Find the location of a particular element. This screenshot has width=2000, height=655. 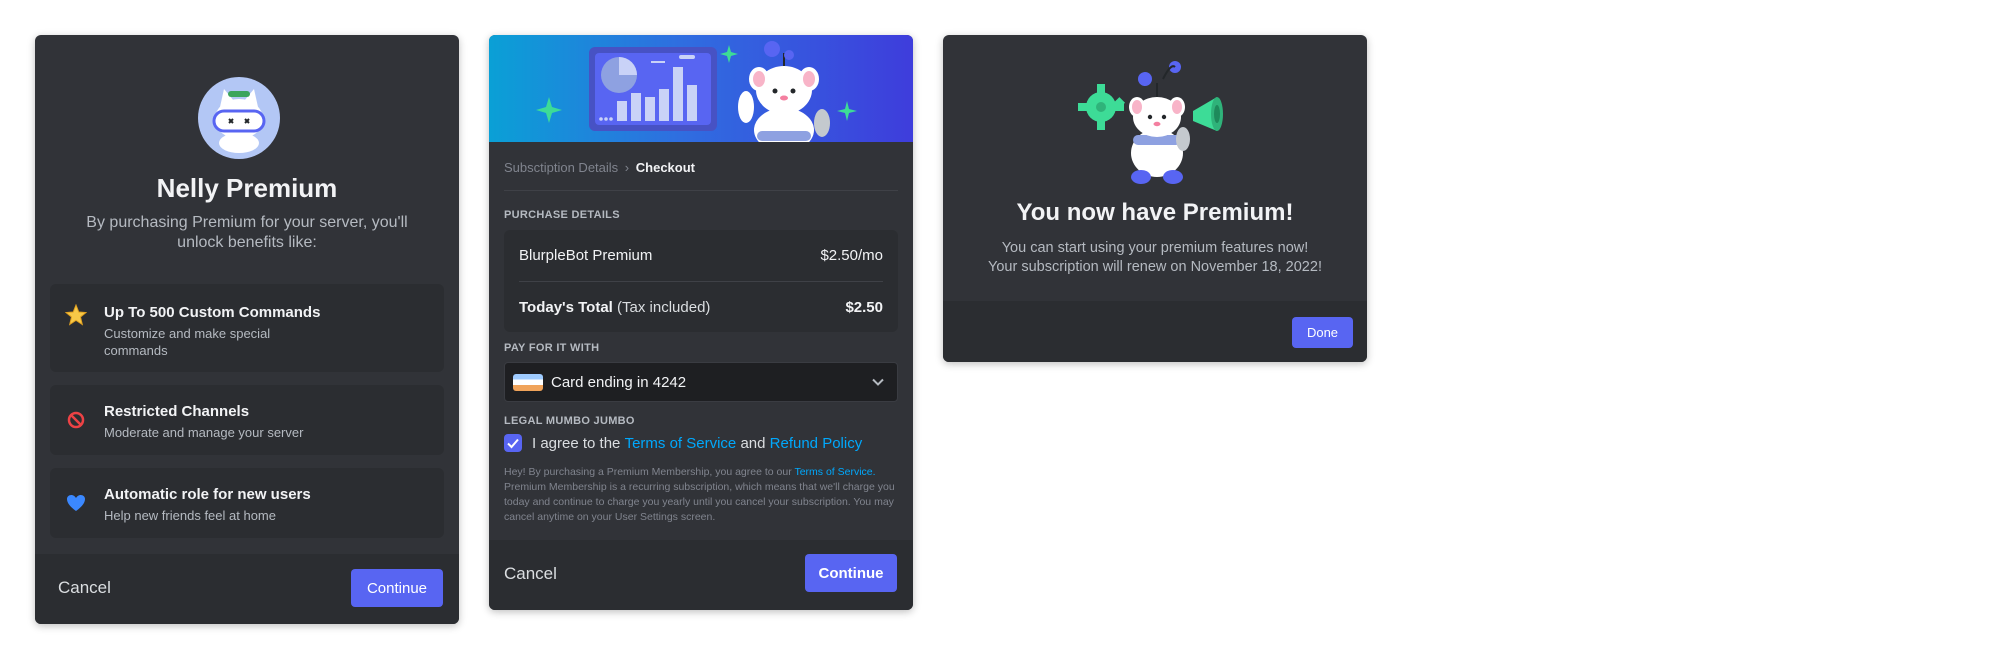

success-title: You now have Premium! is located at coordinates (1155, 212).